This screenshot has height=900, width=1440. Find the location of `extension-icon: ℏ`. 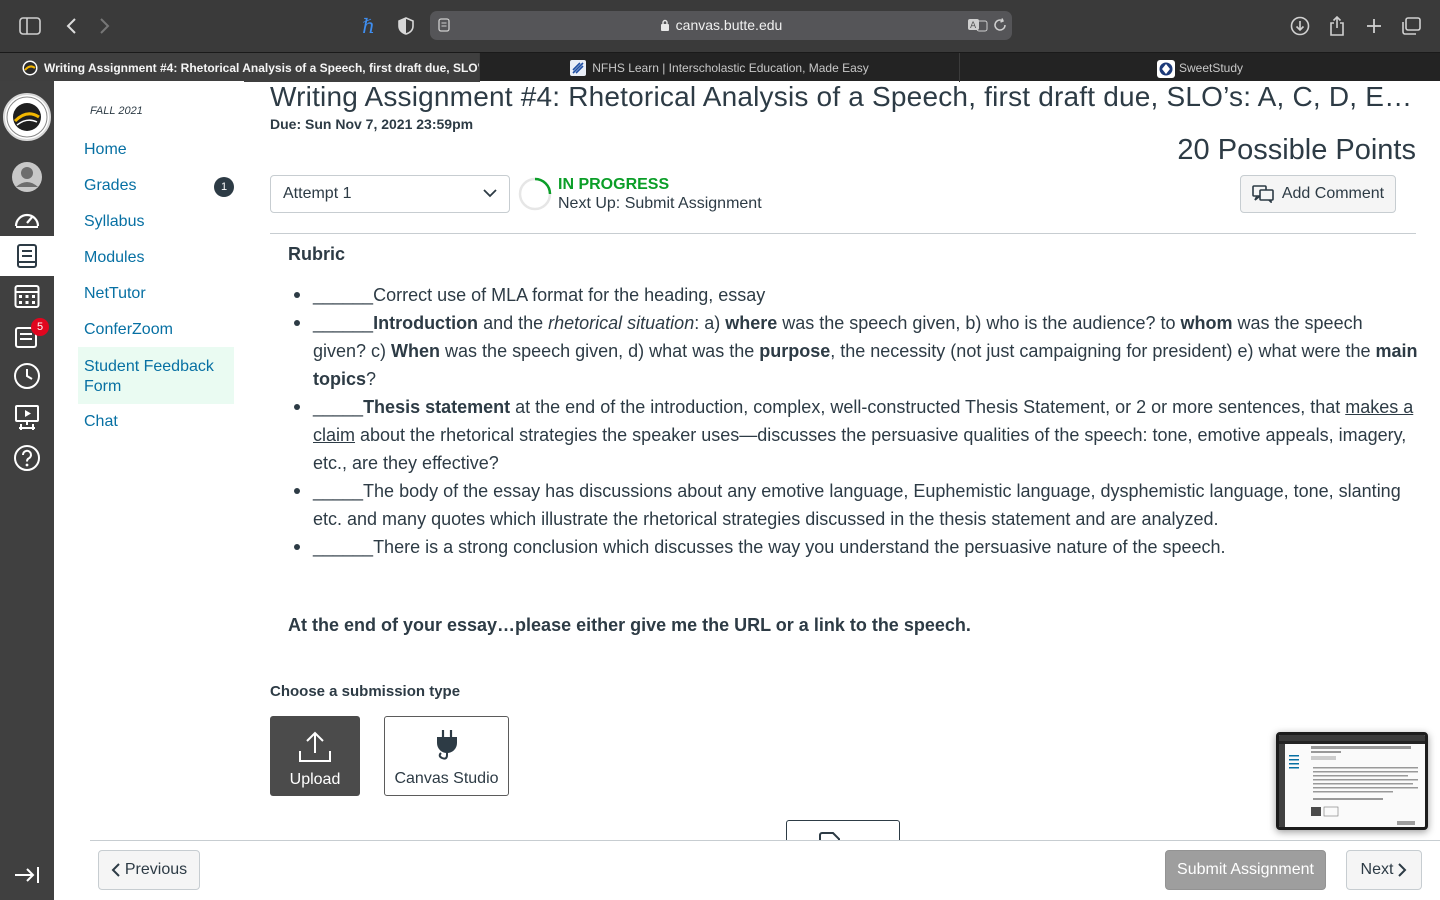

extension-icon: ℏ is located at coordinates (370, 26).